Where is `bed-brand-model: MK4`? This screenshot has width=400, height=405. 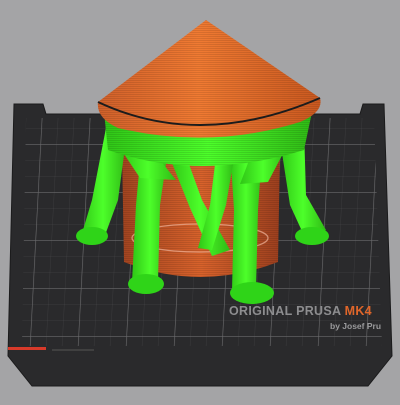
bed-brand-model: MK4 is located at coordinates (358, 311).